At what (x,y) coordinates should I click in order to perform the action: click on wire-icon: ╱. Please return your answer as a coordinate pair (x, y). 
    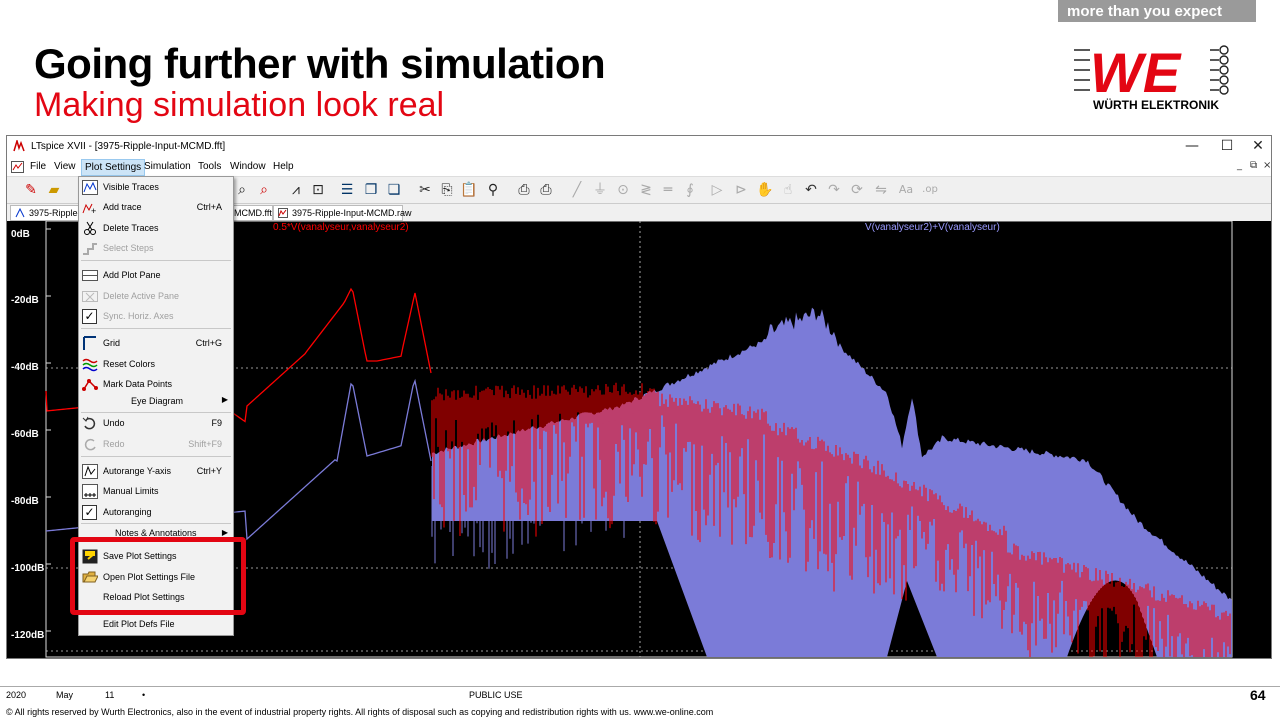
    Looking at the image, I should click on (577, 190).